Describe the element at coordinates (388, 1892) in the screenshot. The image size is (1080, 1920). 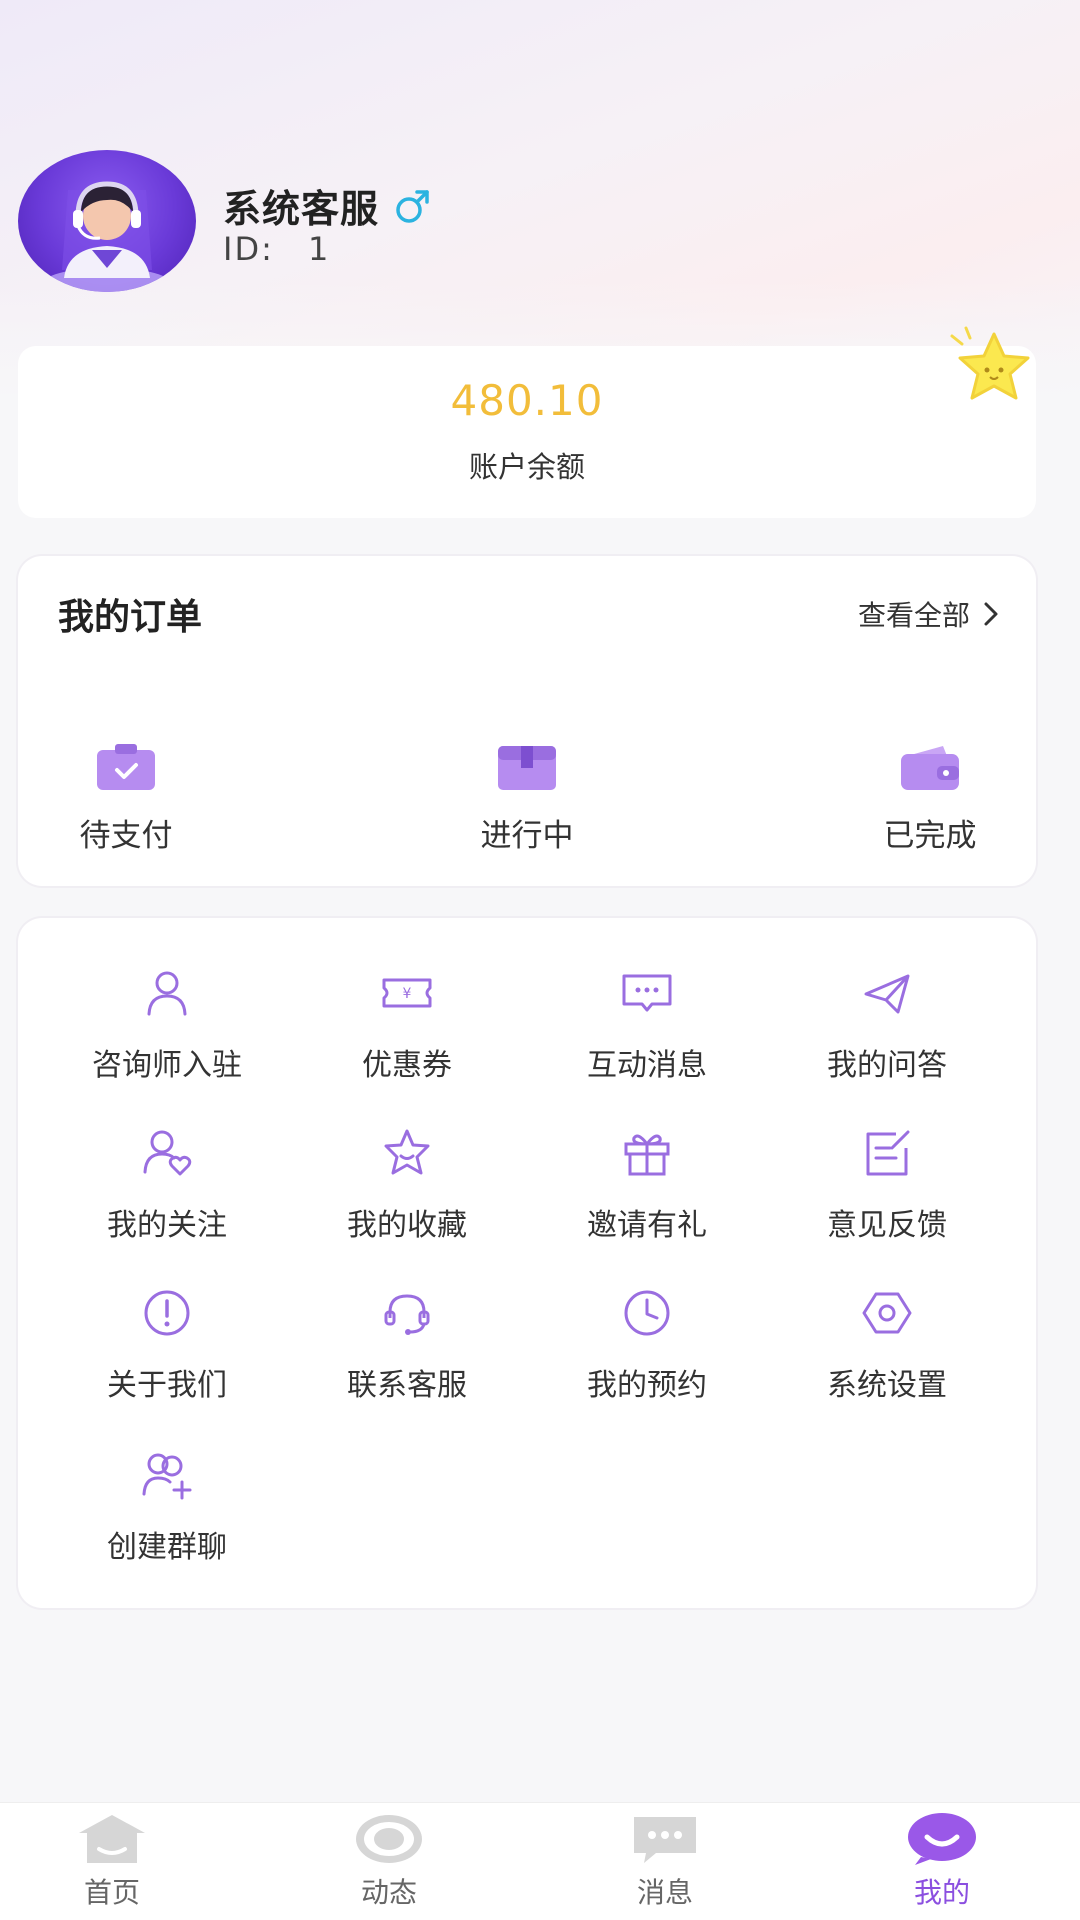
I see `tab-label: 动态` at that location.